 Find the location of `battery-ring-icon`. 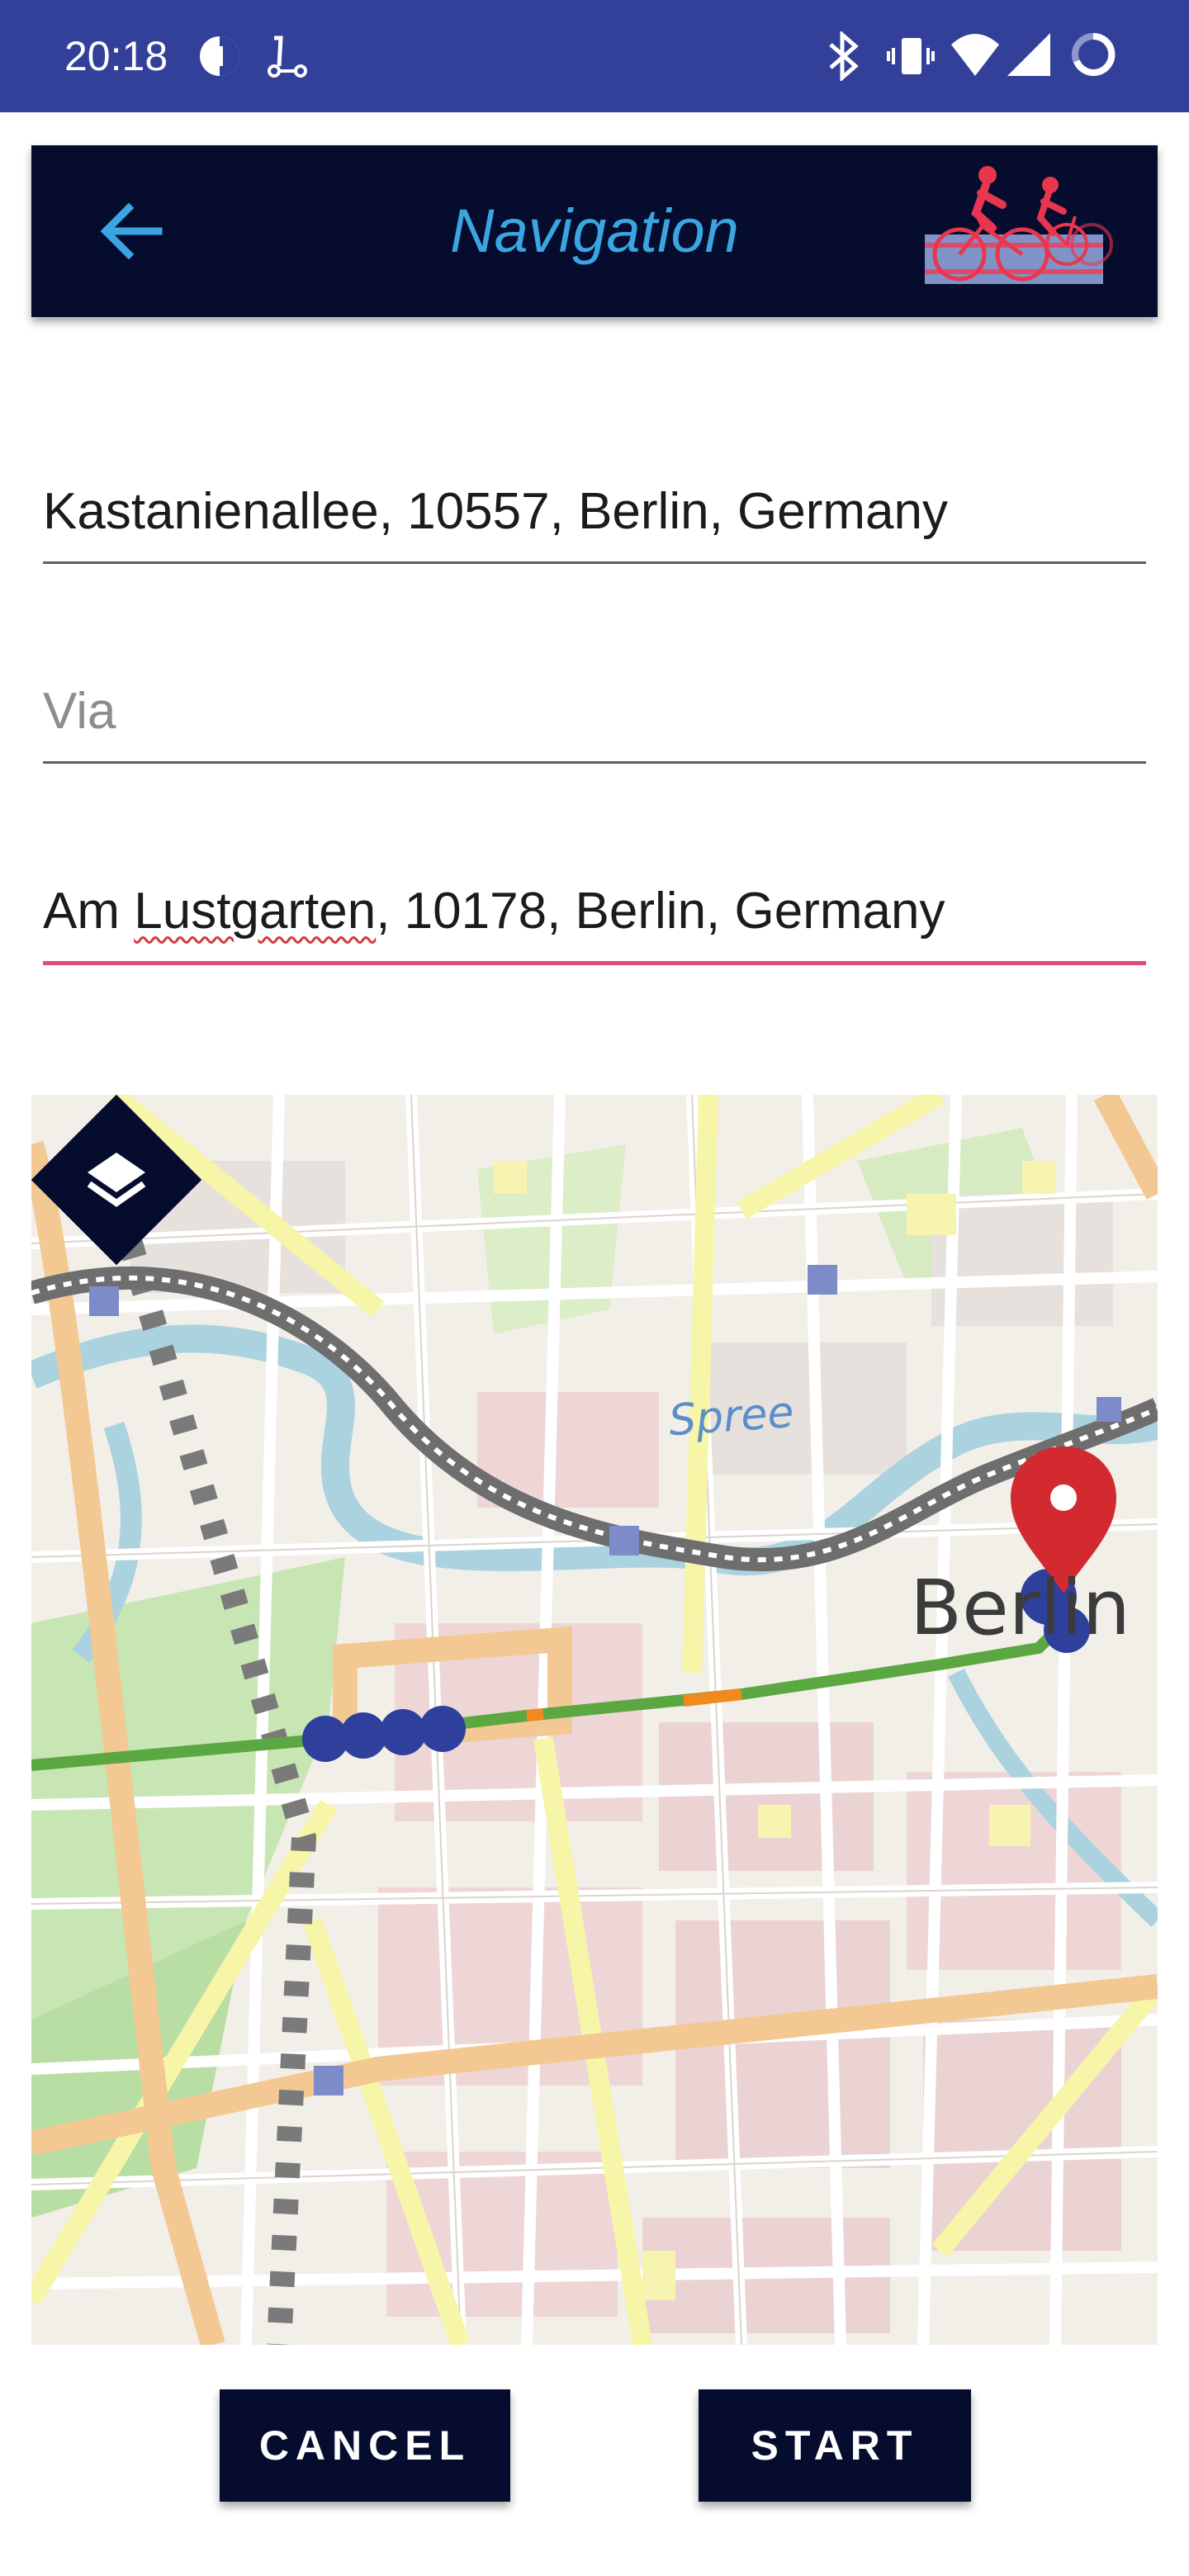

battery-ring-icon is located at coordinates (1094, 54).